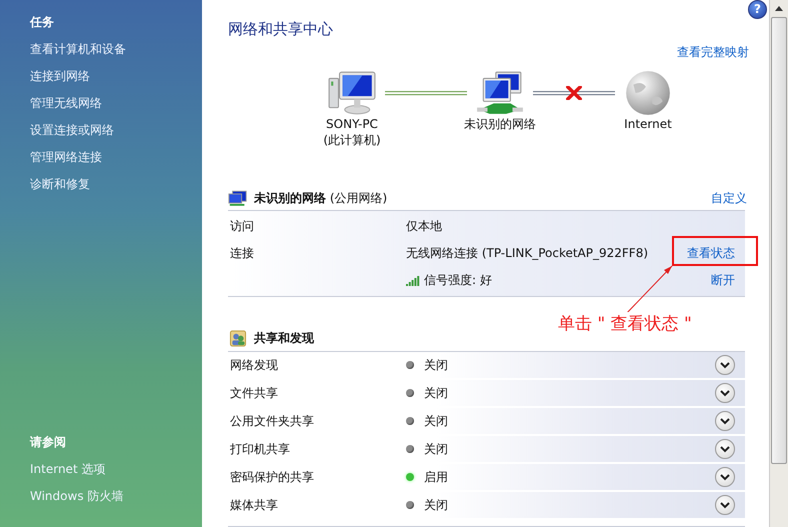 This screenshot has height=527, width=788. What do you see at coordinates (68, 472) in the screenshot?
I see `see-also-link: Internet 选项` at bounding box center [68, 472].